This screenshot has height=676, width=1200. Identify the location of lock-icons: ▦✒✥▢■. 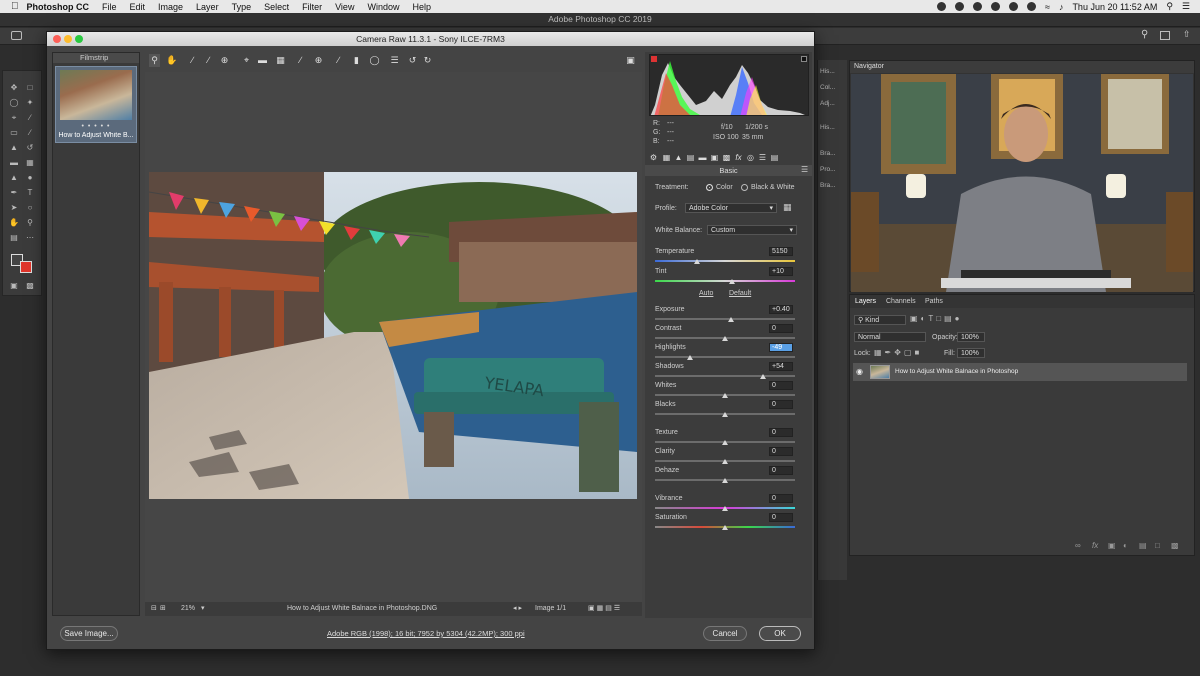
(898, 352).